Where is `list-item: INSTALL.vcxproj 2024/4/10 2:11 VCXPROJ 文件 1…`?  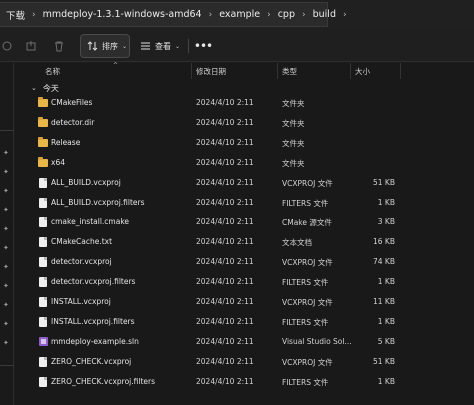
list-item: INSTALL.vcxproj 2024/4/10 2:11 VCXPROJ 文件 1… is located at coordinates (215, 302).